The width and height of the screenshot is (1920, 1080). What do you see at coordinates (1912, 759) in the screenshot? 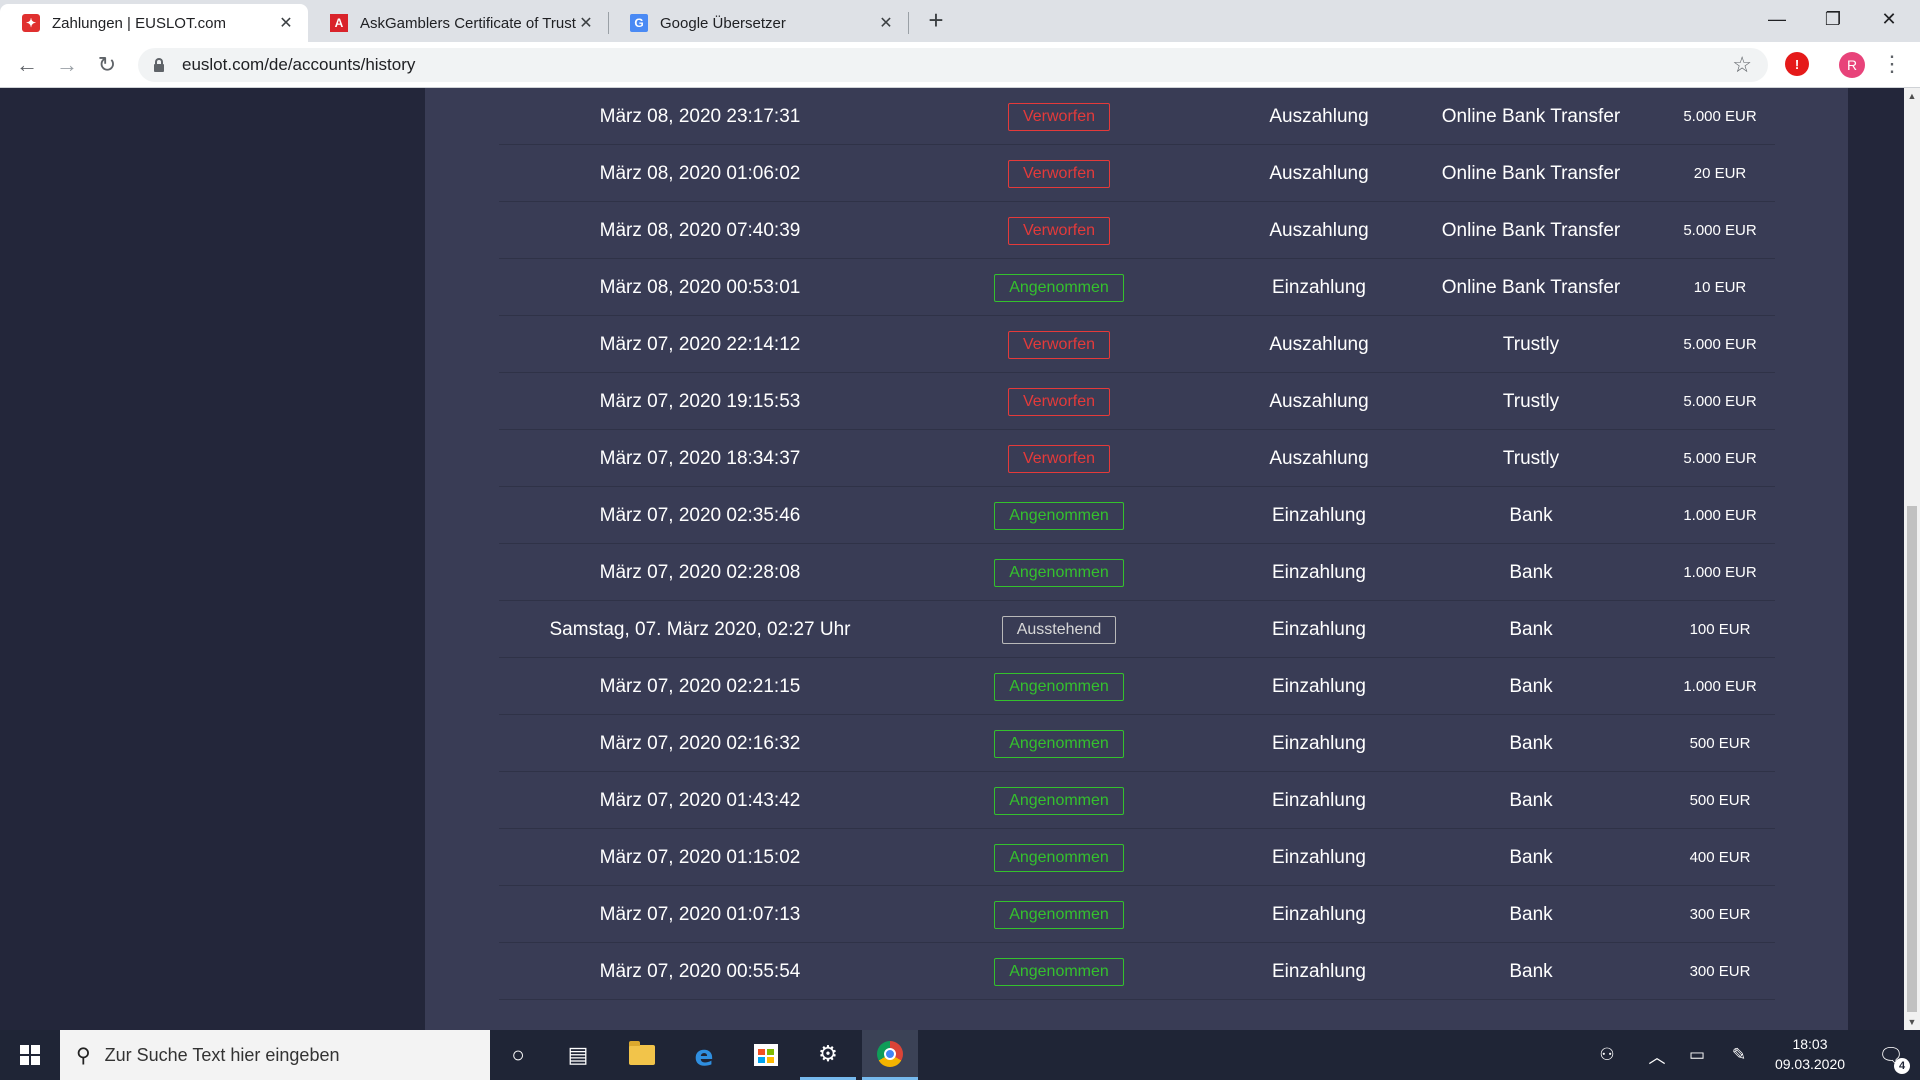
I see `scrollbar-thumb` at bounding box center [1912, 759].